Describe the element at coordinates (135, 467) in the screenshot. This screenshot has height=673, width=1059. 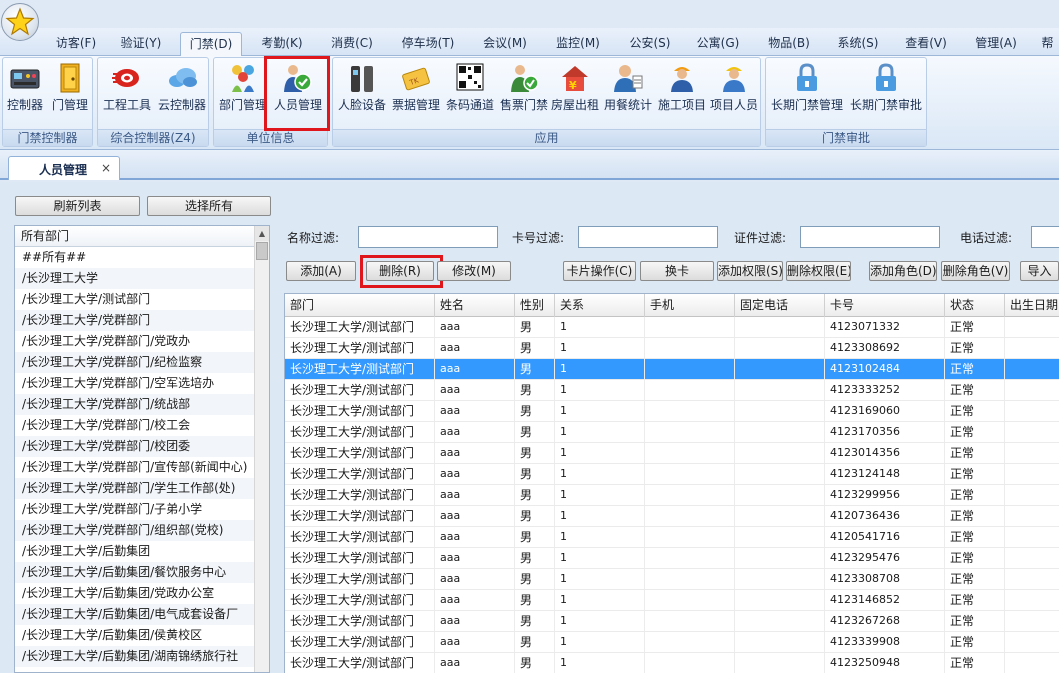
I see `department-item: /长沙理工大学/党群部门/宣传部(新闻中心)` at that location.